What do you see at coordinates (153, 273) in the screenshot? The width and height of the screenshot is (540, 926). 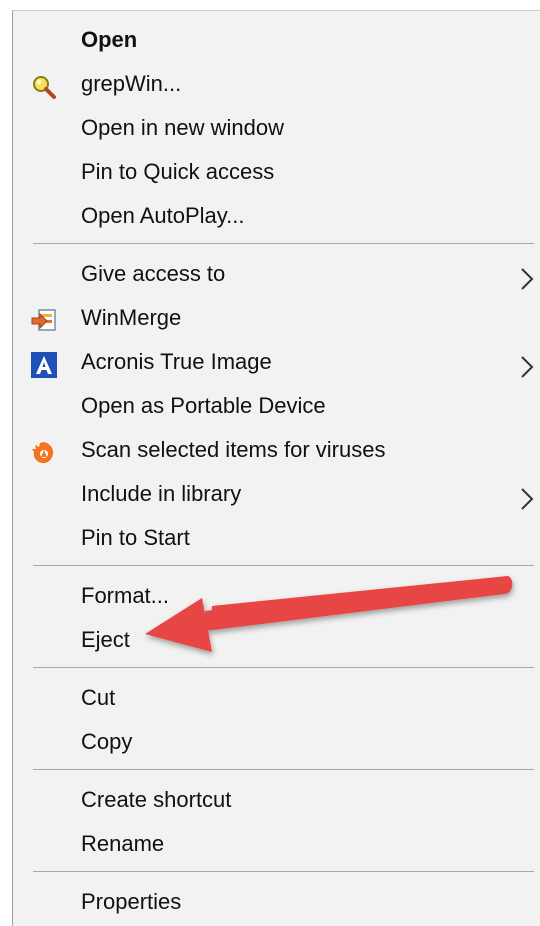 I see `menu-item-label: Give access to` at bounding box center [153, 273].